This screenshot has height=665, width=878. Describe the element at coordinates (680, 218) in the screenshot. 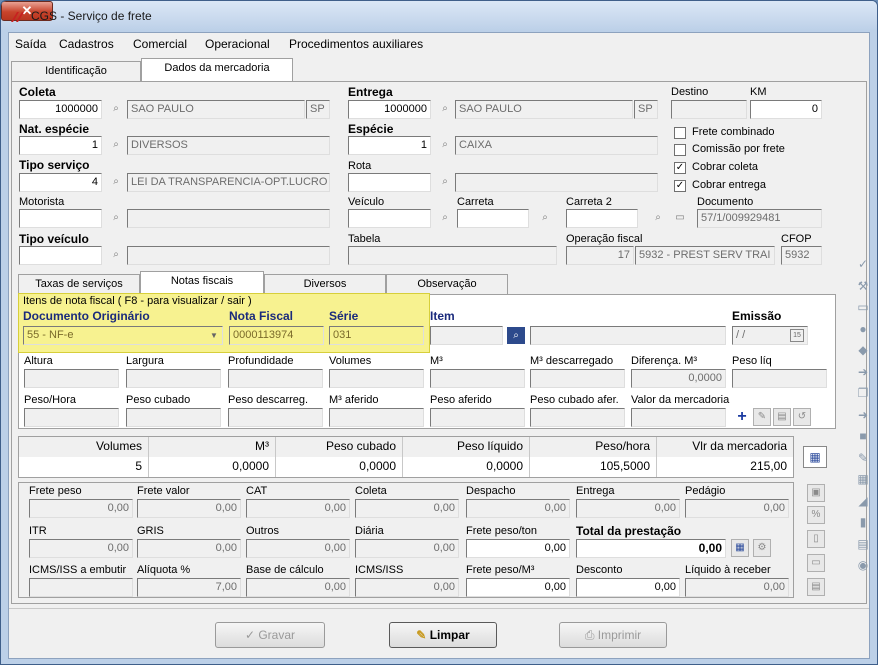

I see `truck-icon: ▭` at that location.